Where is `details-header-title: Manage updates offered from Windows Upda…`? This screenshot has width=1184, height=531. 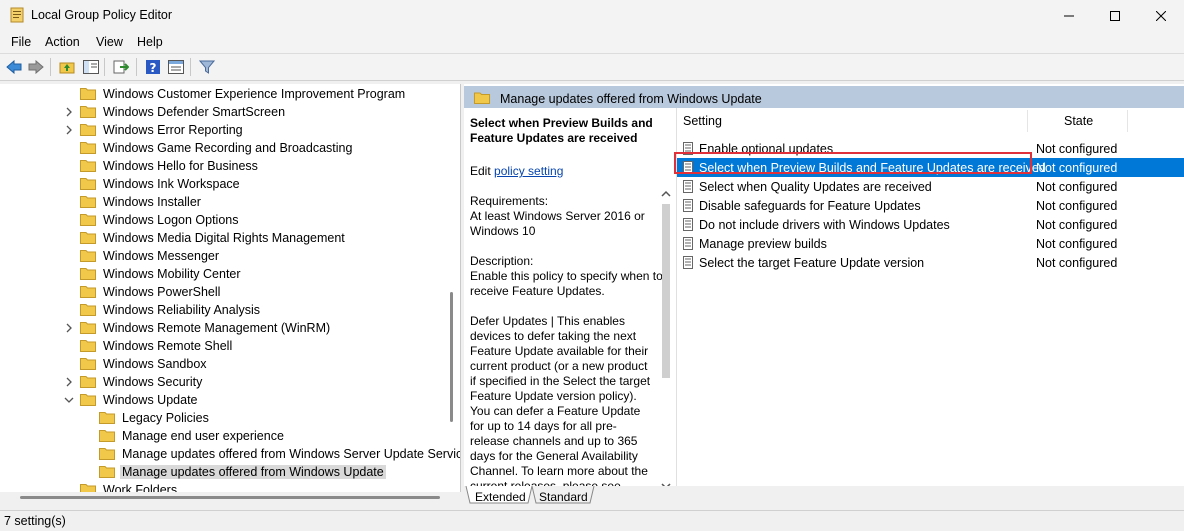 details-header-title: Manage updates offered from Windows Upda… is located at coordinates (631, 99).